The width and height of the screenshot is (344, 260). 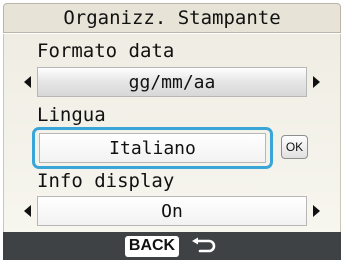 I want to click on date-format-next-arrow-icon, so click(x=316, y=82).